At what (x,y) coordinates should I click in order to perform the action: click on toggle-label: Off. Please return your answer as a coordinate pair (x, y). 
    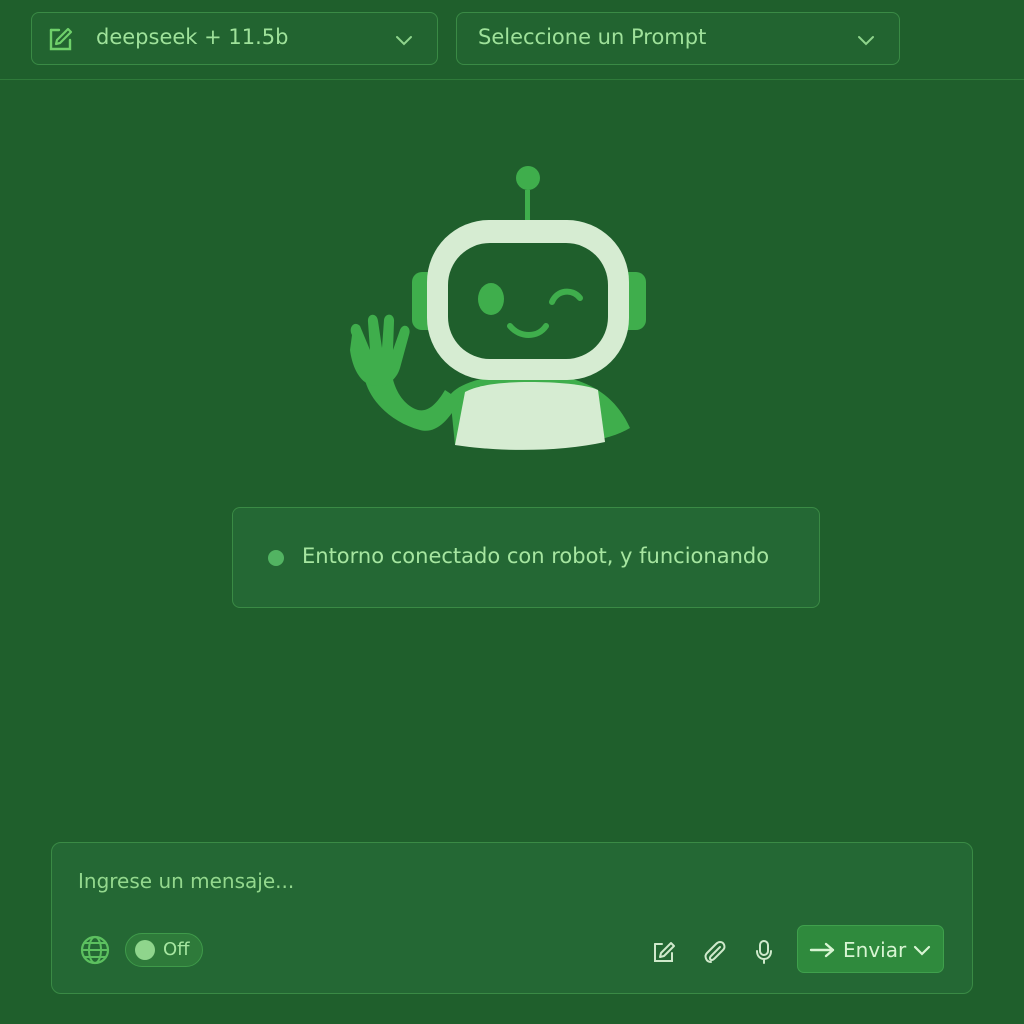
    Looking at the image, I should click on (176, 949).